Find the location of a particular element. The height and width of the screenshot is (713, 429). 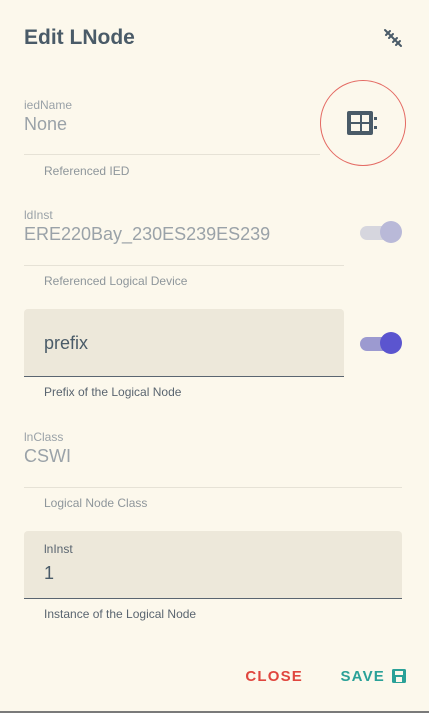

close-button: CLOSE is located at coordinates (274, 676).